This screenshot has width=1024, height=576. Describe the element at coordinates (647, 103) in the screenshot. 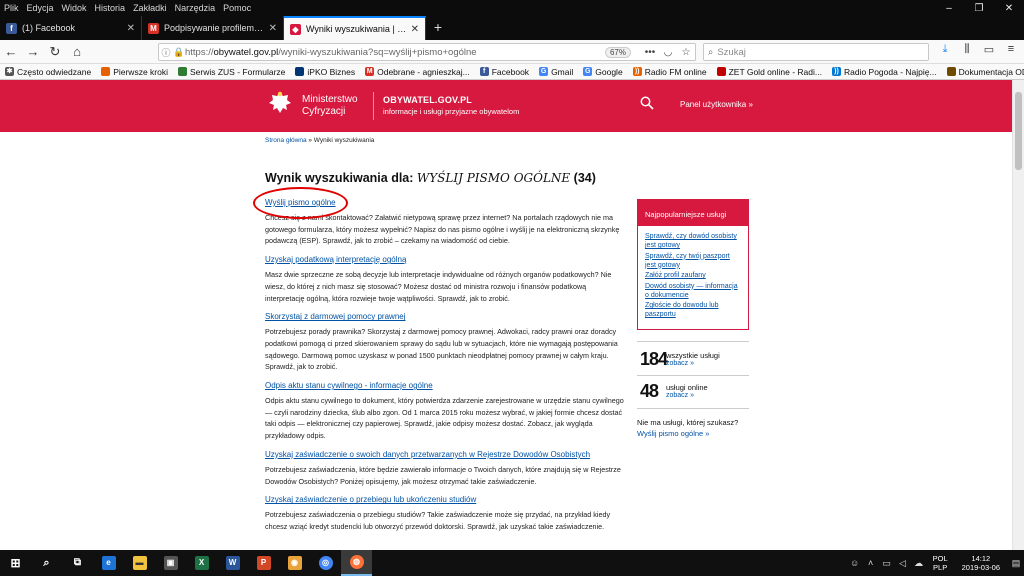

I see `search-icon` at that location.